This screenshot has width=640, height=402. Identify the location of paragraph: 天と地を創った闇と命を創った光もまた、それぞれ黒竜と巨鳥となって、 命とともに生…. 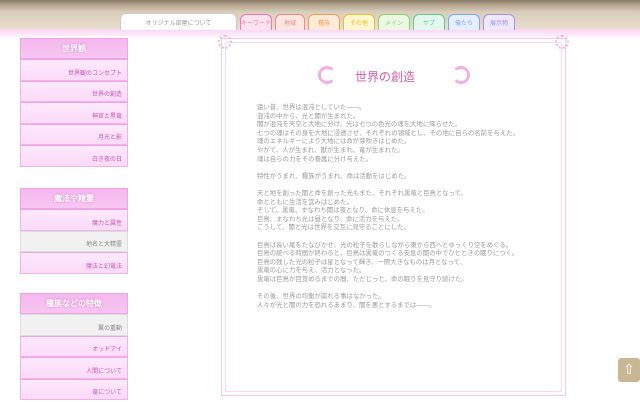
(362, 210).